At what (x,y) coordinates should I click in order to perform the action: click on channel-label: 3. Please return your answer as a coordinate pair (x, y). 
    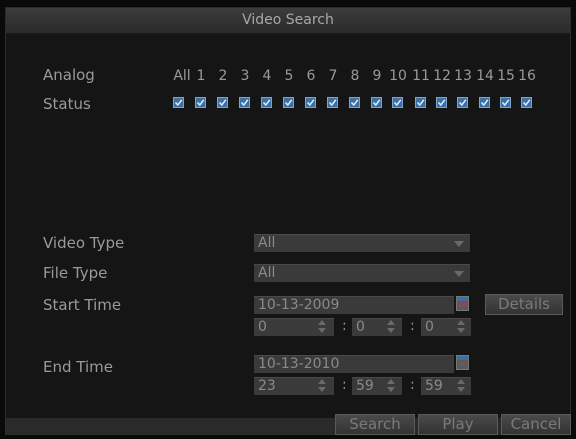
    Looking at the image, I should click on (245, 76).